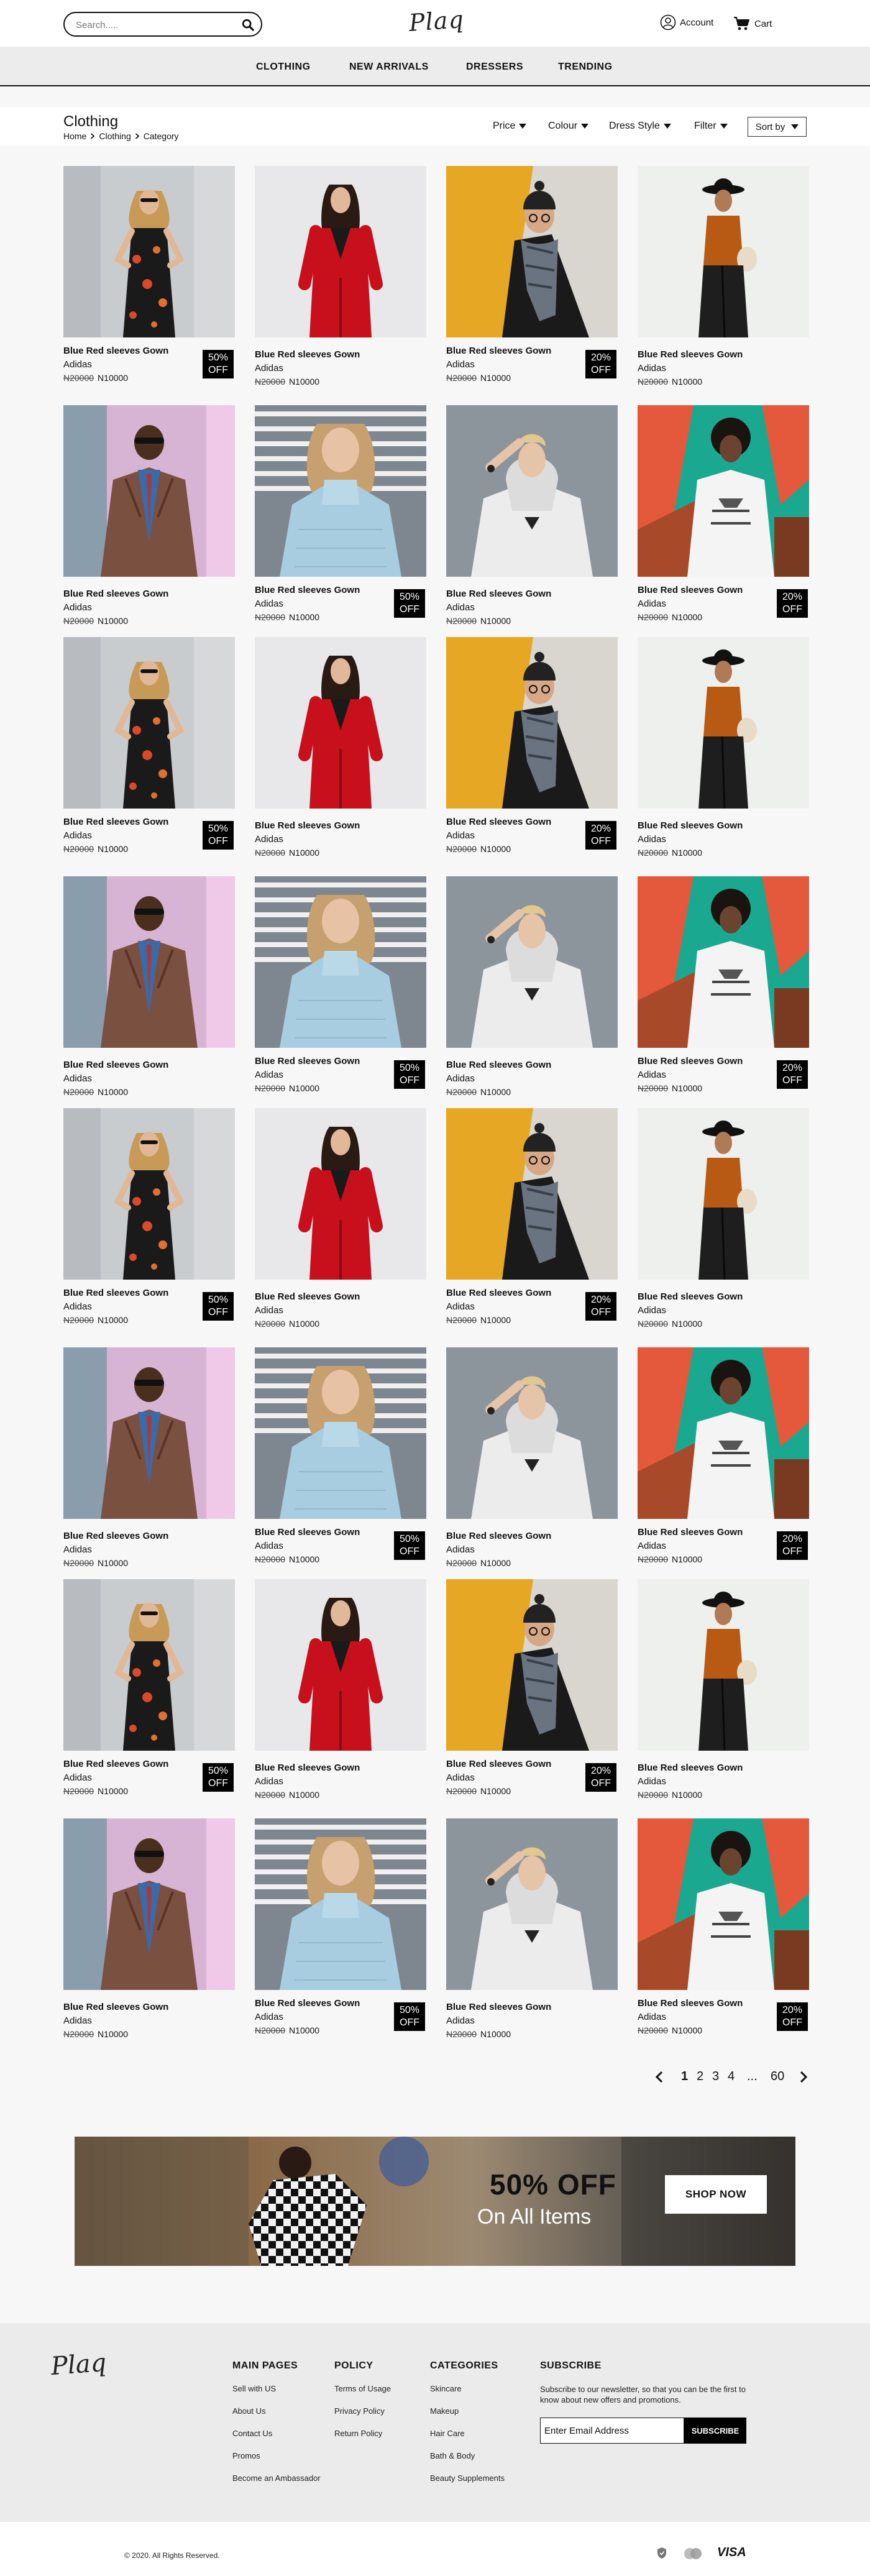 This screenshot has height=2576, width=870. Describe the element at coordinates (276, 2455) in the screenshot. I see `footer-link-promos: Promos` at that location.